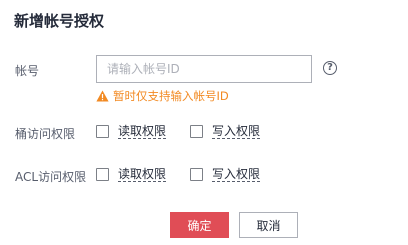 The width and height of the screenshot is (408, 245). What do you see at coordinates (102, 174) in the screenshot?
I see `acl-read-checkbox` at bounding box center [102, 174].